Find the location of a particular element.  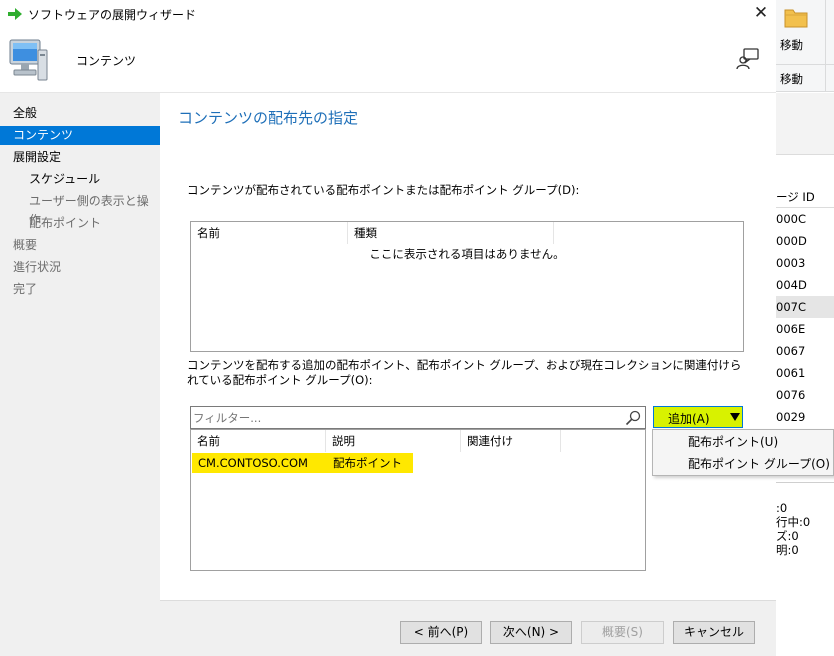

console-row: 000C is located at coordinates (805, 219).